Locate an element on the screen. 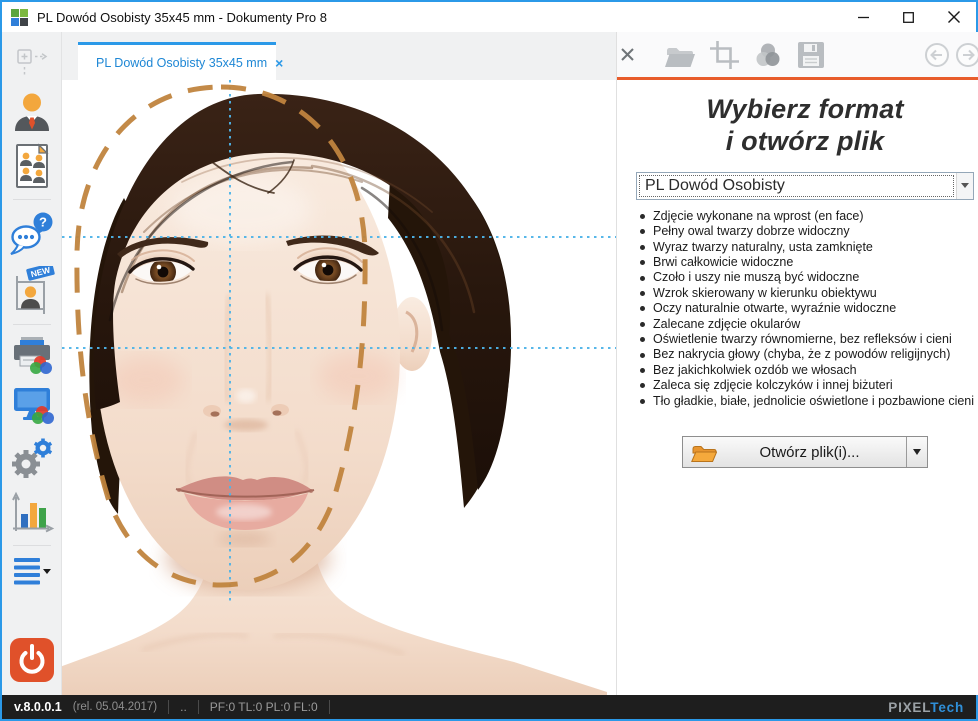 Image resolution: width=978 pixels, height=721 pixels. requirement-item: Pełny owal twarzy dobrze widoczny is located at coordinates (806, 231).